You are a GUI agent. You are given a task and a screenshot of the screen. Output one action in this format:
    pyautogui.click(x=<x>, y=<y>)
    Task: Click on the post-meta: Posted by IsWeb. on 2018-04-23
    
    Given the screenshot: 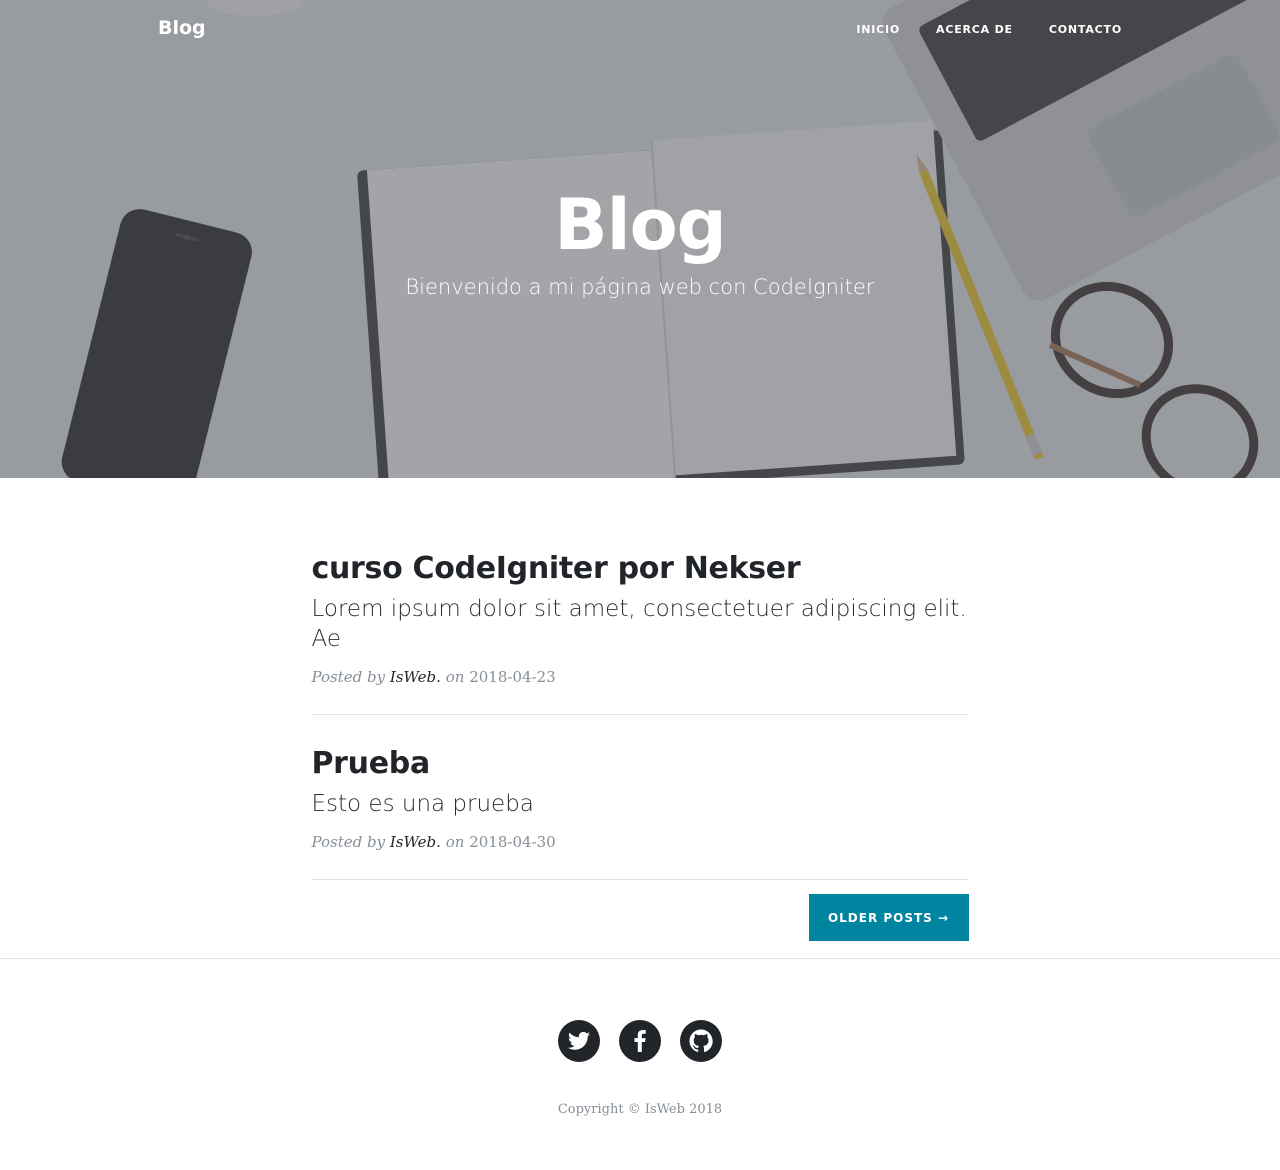 What is the action you would take?
    pyautogui.click(x=640, y=677)
    